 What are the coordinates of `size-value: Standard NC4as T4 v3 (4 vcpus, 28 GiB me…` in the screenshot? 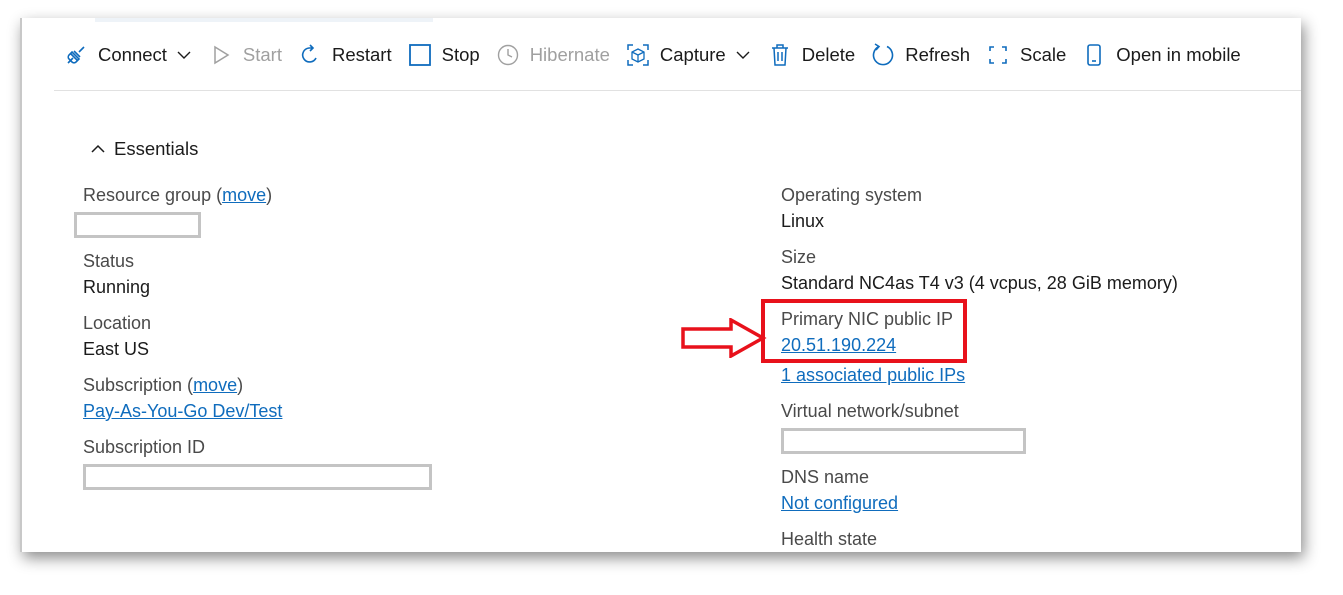 It's located at (979, 283).